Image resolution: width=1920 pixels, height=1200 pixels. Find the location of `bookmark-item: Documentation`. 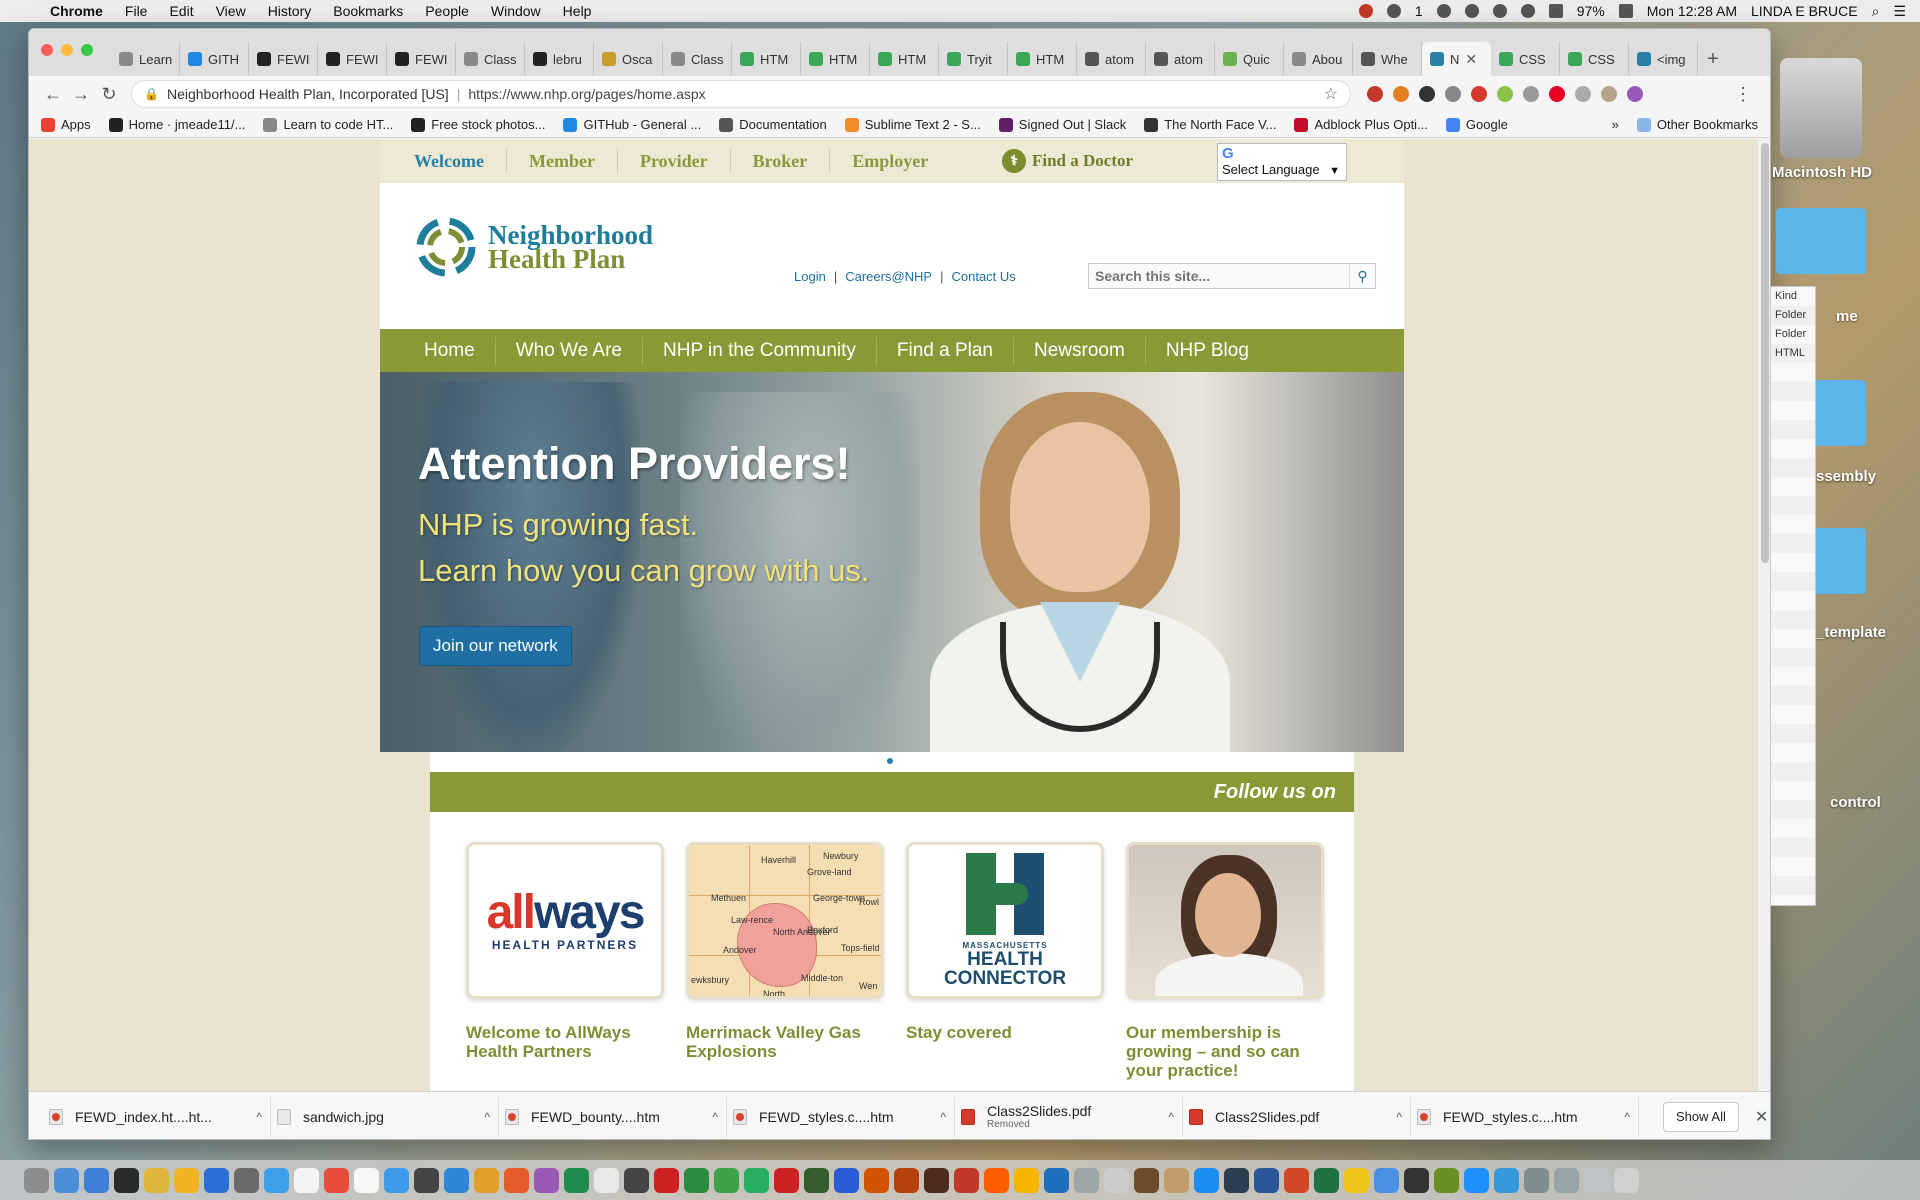

bookmark-item: Documentation is located at coordinates (773, 124).